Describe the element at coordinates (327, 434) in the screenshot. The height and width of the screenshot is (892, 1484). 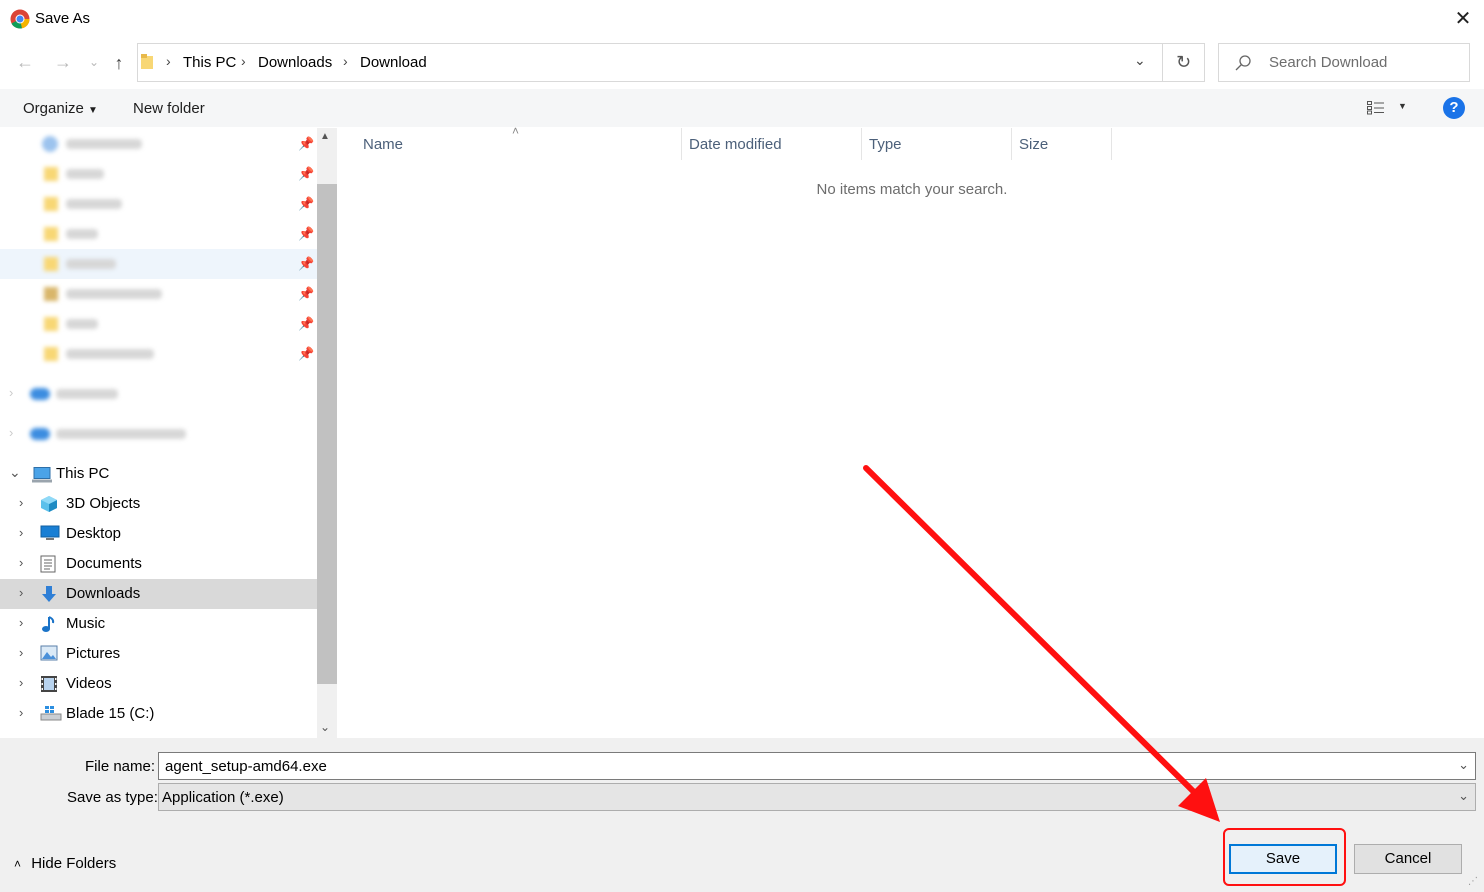
I see `nav-scrollbar-thumb` at that location.